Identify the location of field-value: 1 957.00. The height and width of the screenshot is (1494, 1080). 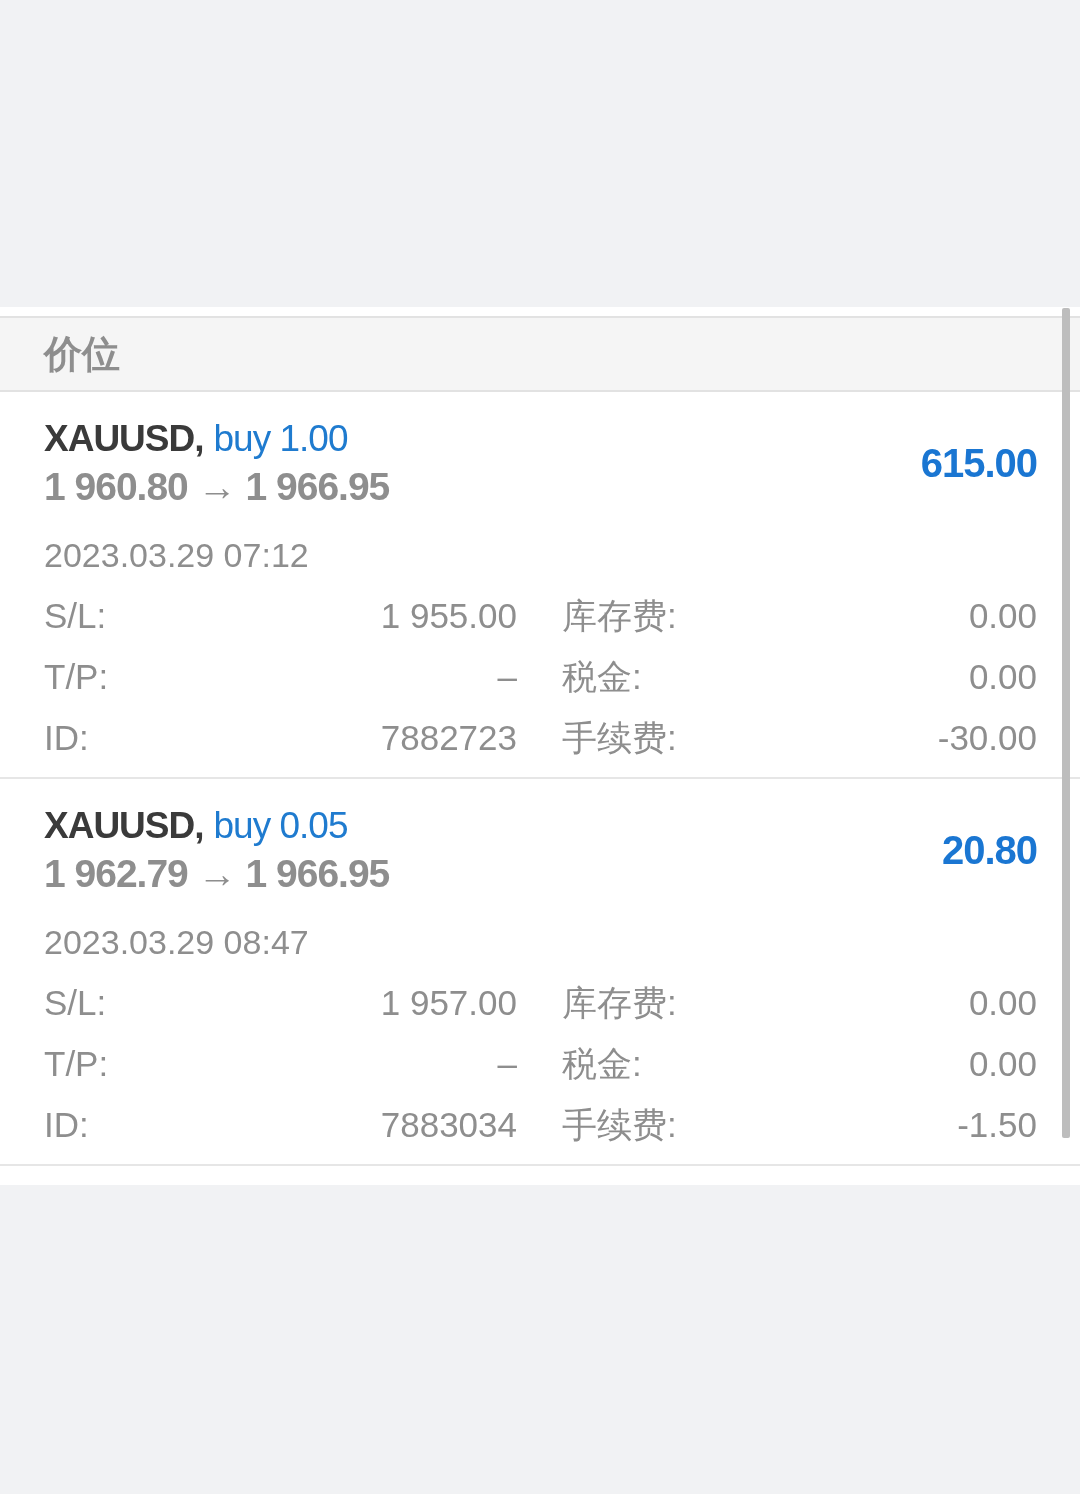
(448, 1002).